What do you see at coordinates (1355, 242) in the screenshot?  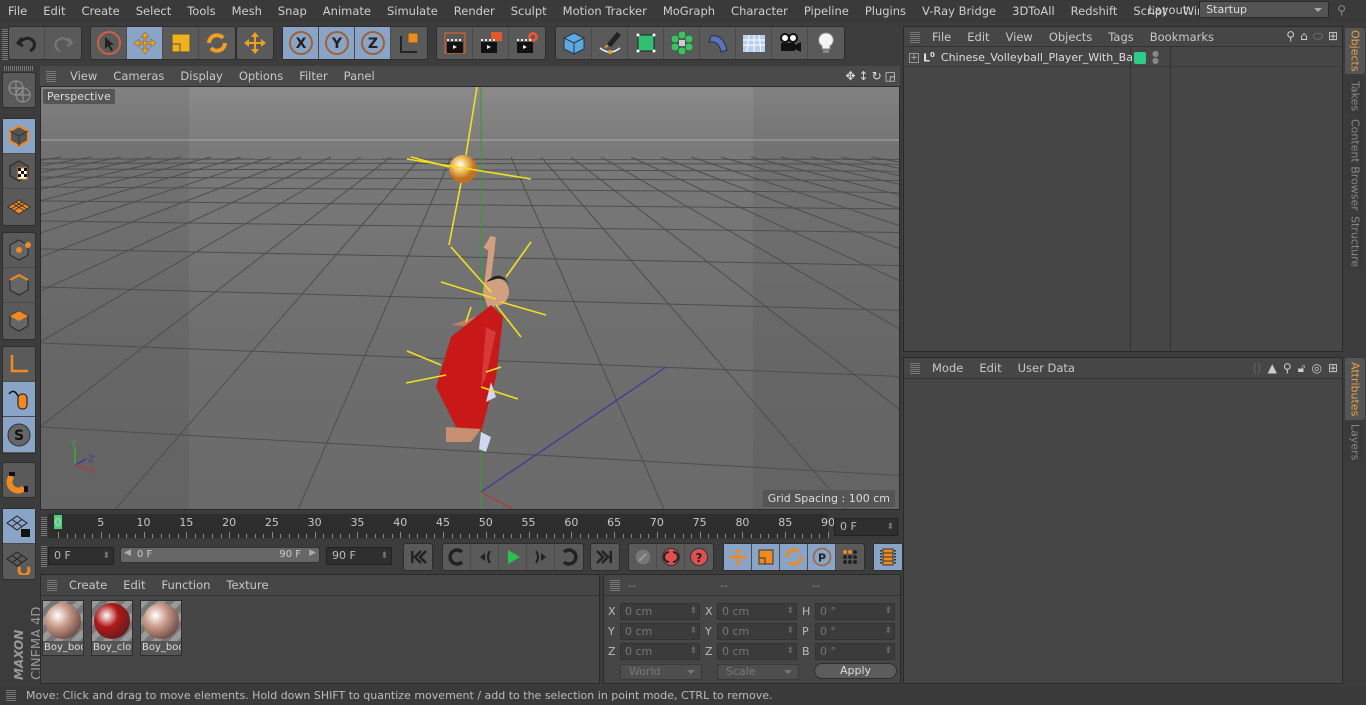 I see `tab-structure: Structure` at bounding box center [1355, 242].